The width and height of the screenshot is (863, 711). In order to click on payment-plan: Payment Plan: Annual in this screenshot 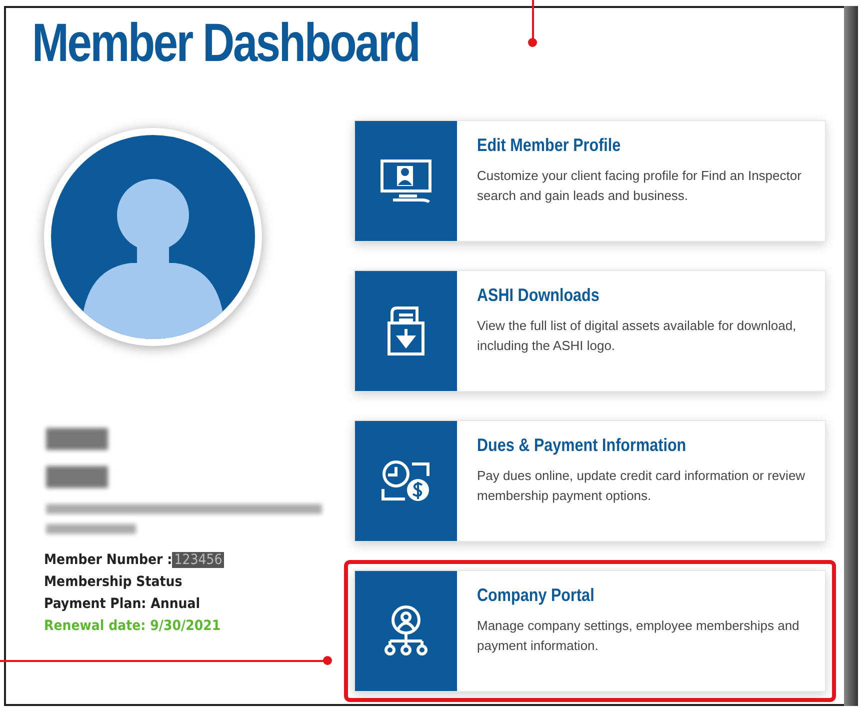, I will do `click(123, 604)`.